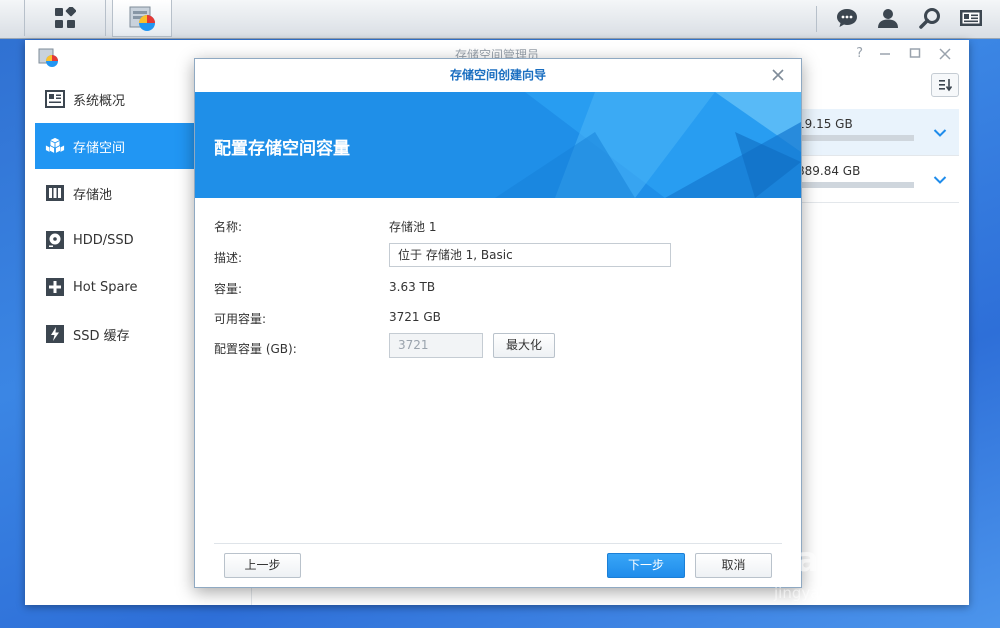  I want to click on maximize-icon, so click(915, 53).